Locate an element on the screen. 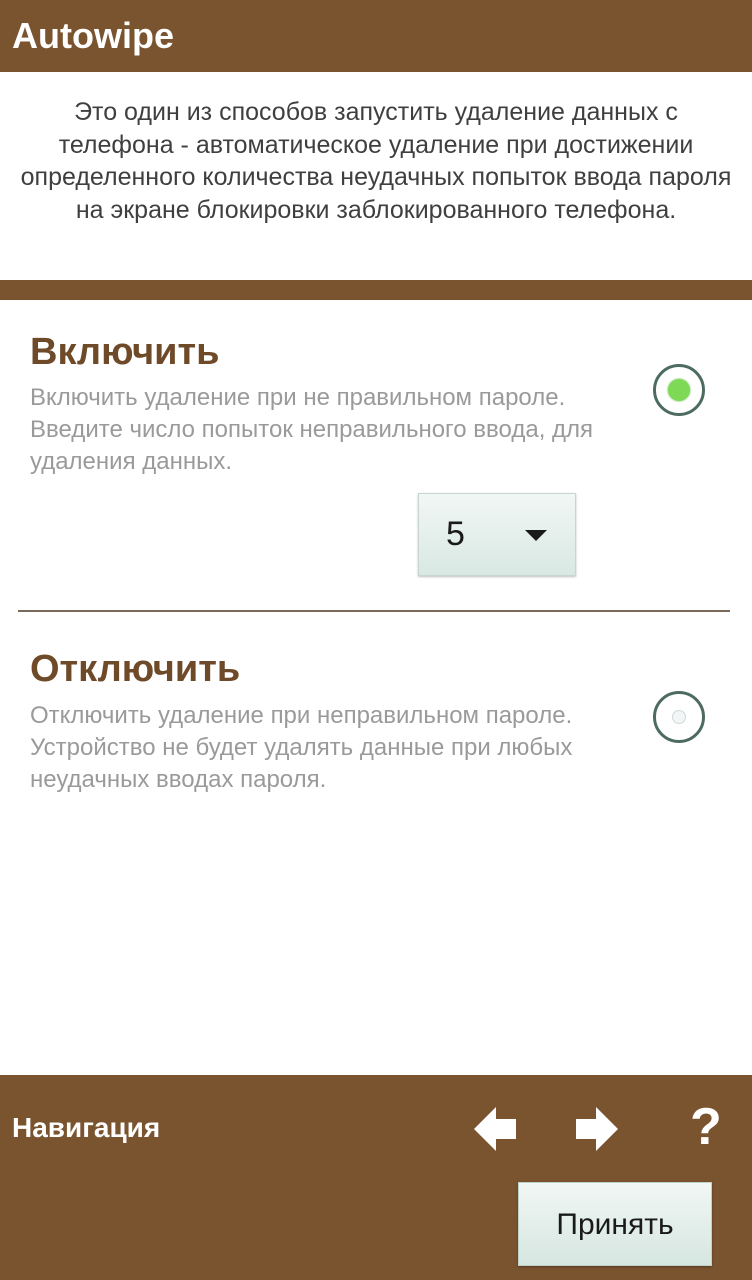 The width and height of the screenshot is (752, 1280). options-divider is located at coordinates (374, 611).